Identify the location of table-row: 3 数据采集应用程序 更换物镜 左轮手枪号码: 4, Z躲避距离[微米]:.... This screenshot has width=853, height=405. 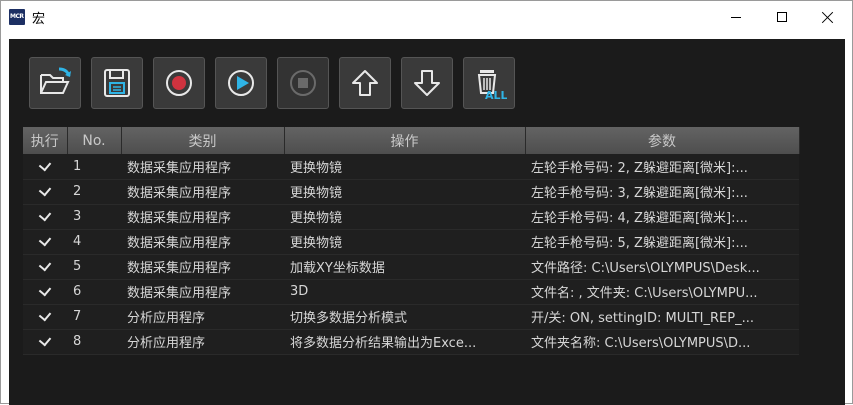
(411, 217).